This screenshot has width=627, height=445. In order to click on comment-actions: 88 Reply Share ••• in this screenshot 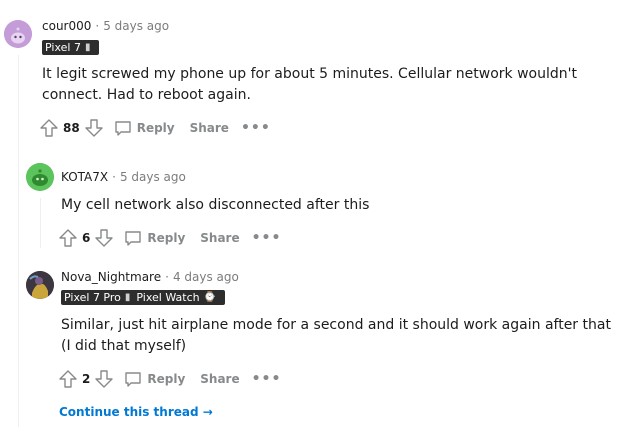, I will do `click(154, 128)`.